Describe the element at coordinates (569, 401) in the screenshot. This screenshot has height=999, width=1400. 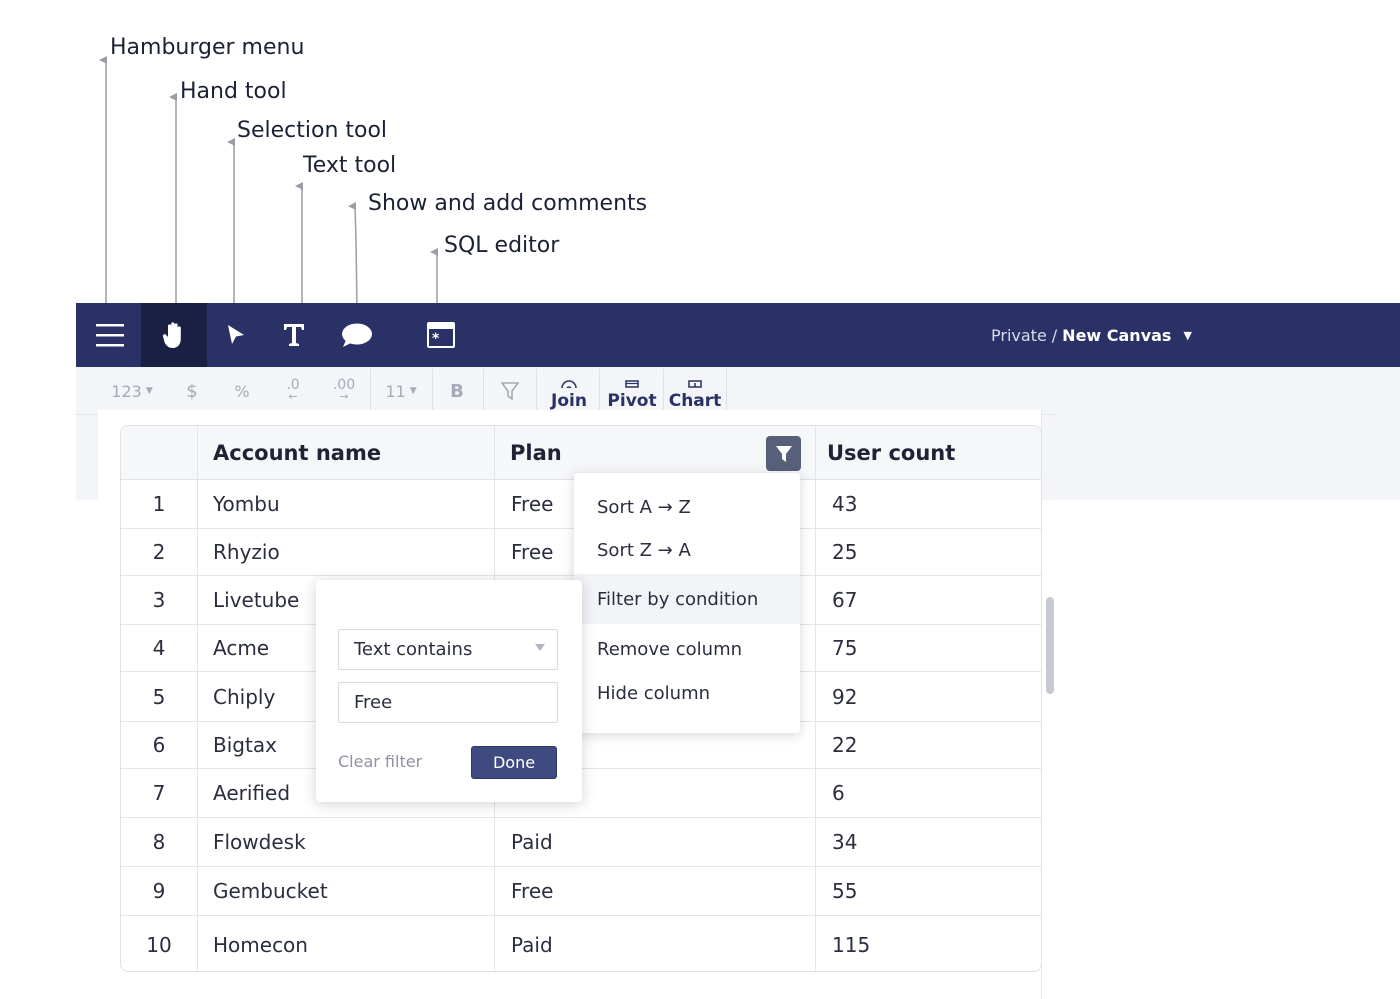
I see `join-label: Join` at that location.